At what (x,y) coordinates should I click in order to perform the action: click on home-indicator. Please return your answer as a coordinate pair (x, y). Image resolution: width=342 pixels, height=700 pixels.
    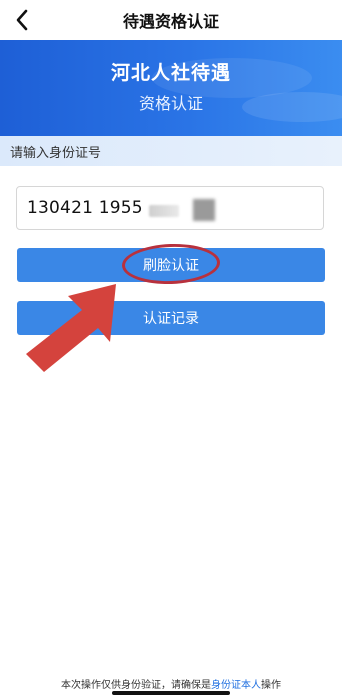
    Looking at the image, I should click on (171, 693).